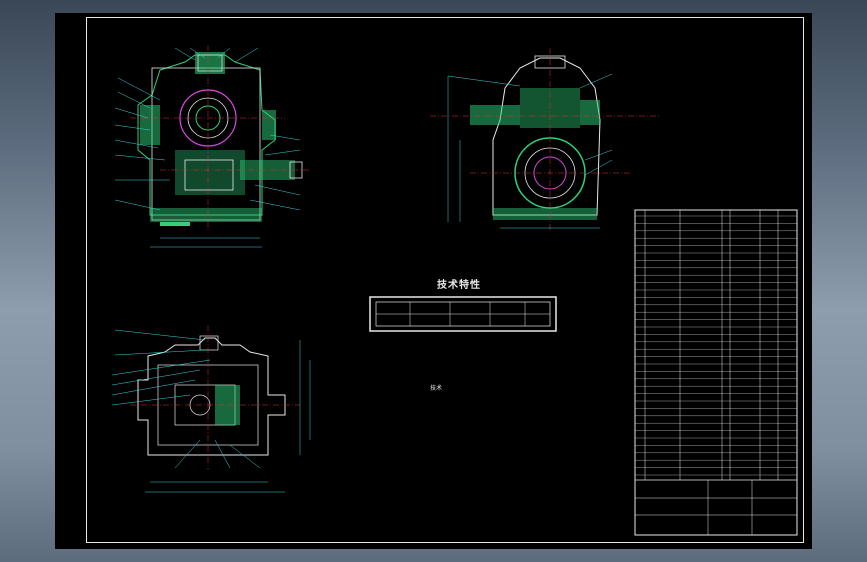 This screenshot has width=867, height=562. Describe the element at coordinates (459, 285) in the screenshot. I see `tech-spec-title: 技术特性` at that location.